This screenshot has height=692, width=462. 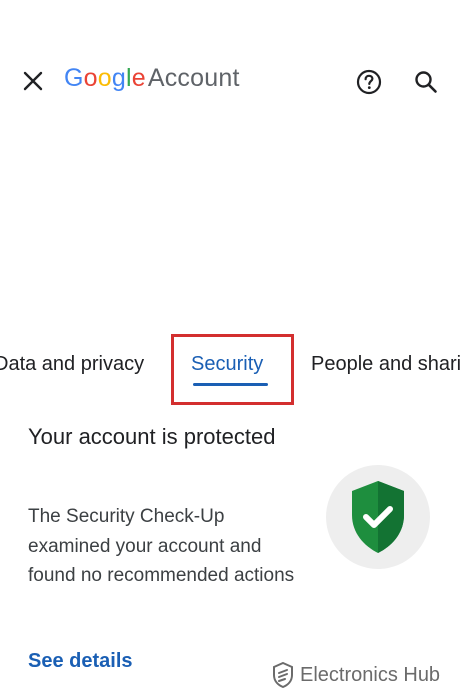 What do you see at coordinates (118, 78) in the screenshot?
I see `logo-letter-3: g` at bounding box center [118, 78].